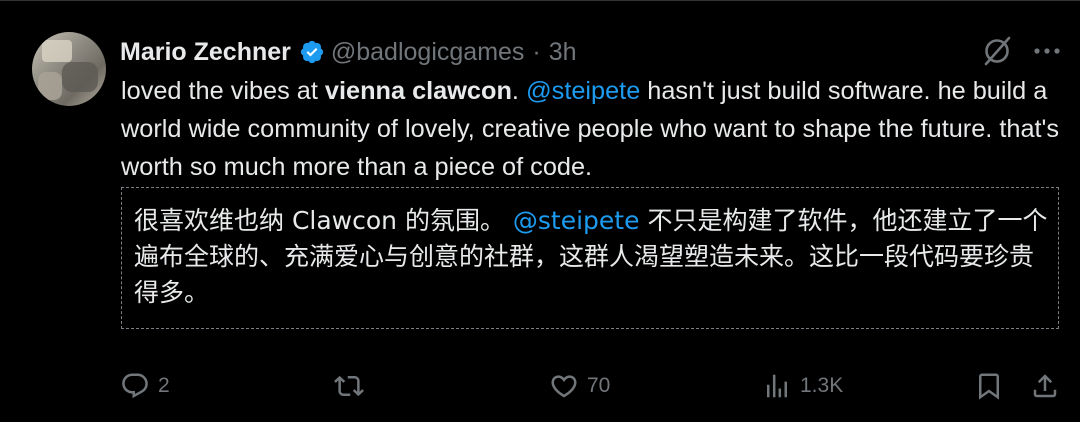  I want to click on views-button: 1.3K, so click(802, 386).